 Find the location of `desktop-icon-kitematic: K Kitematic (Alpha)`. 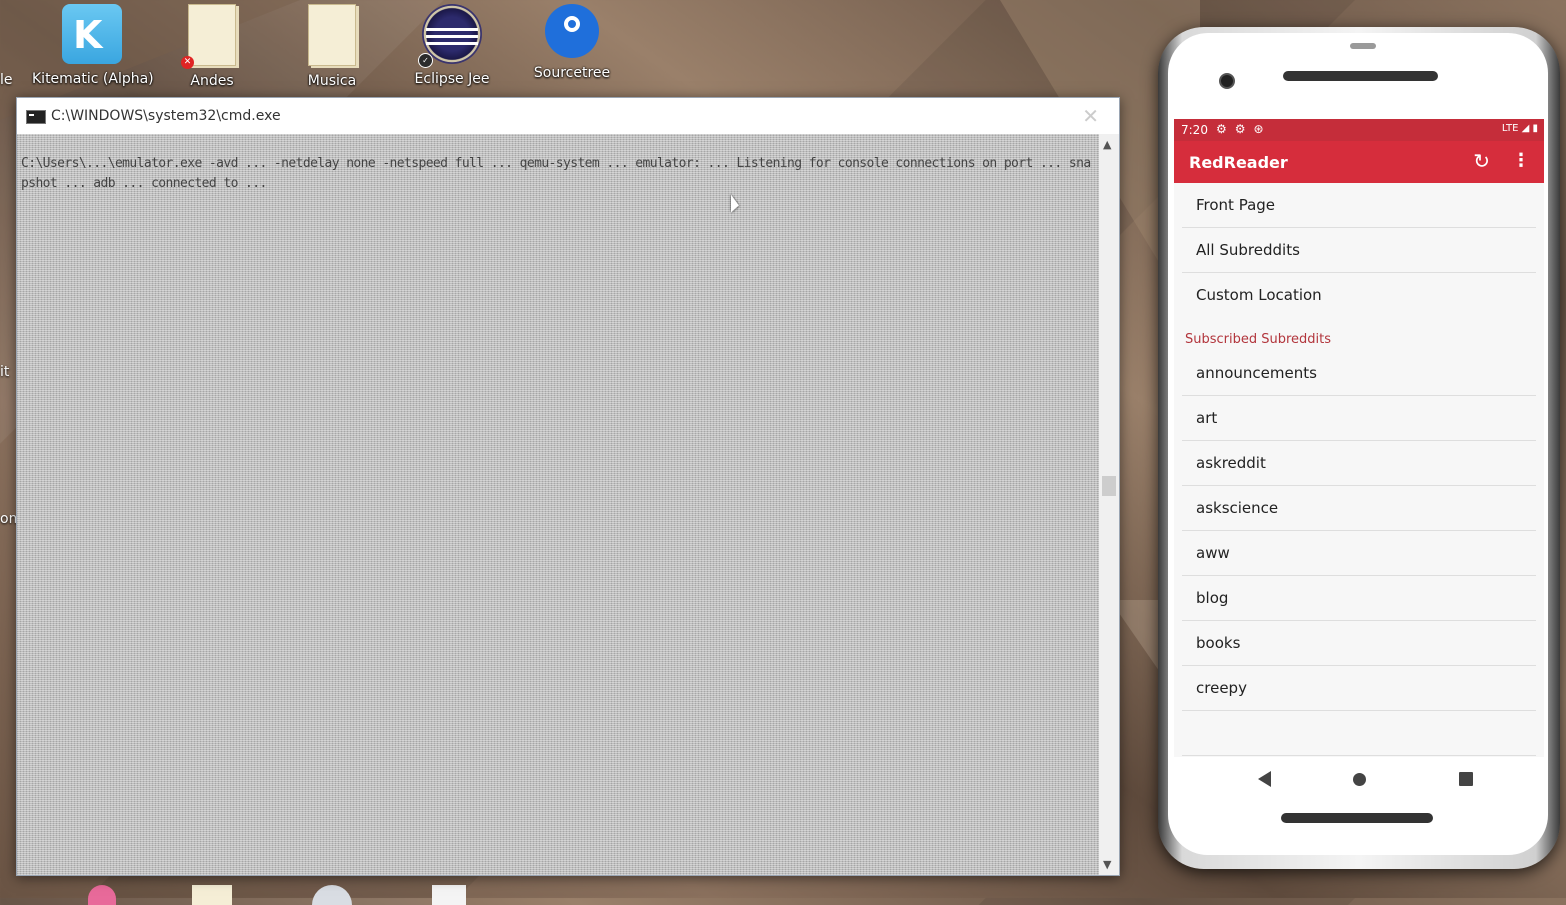

desktop-icon-kitematic: K Kitematic (Alpha) is located at coordinates (93, 45).